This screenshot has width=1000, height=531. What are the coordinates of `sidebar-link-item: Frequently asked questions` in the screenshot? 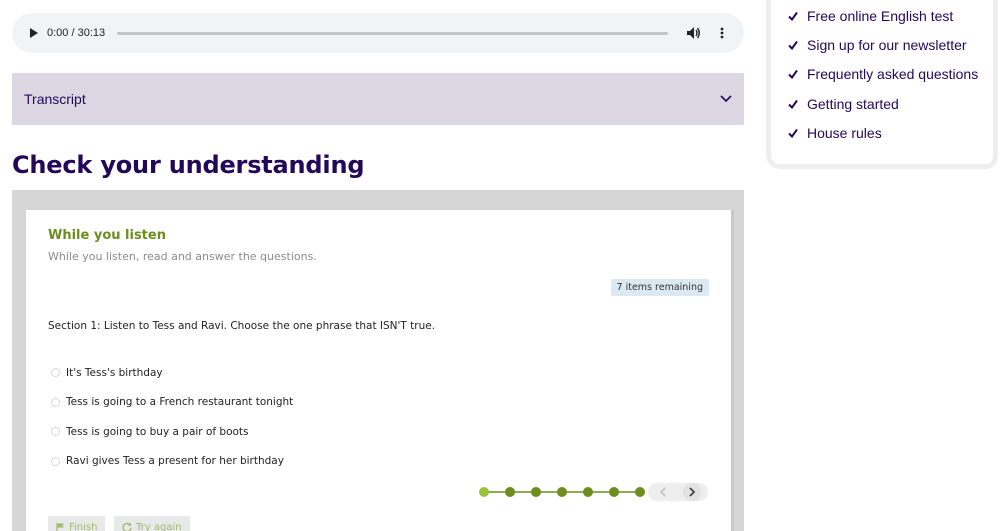 It's located at (890, 74).